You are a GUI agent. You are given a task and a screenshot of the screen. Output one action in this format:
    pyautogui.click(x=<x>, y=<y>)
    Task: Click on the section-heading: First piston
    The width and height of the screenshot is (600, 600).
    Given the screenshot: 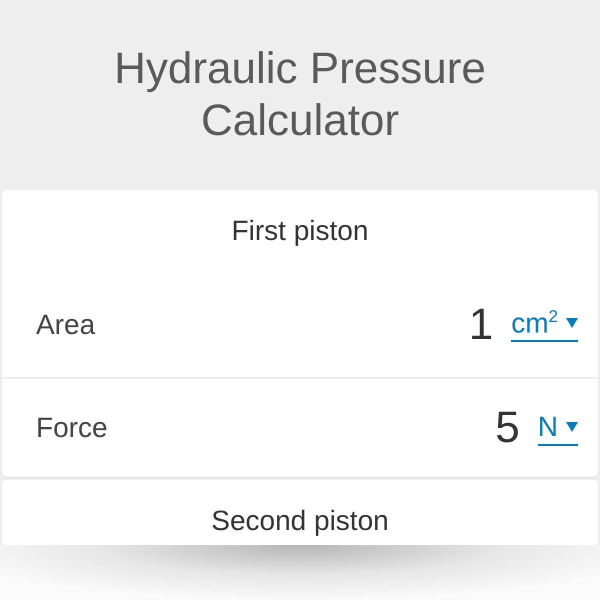 What is the action you would take?
    pyautogui.click(x=300, y=231)
    